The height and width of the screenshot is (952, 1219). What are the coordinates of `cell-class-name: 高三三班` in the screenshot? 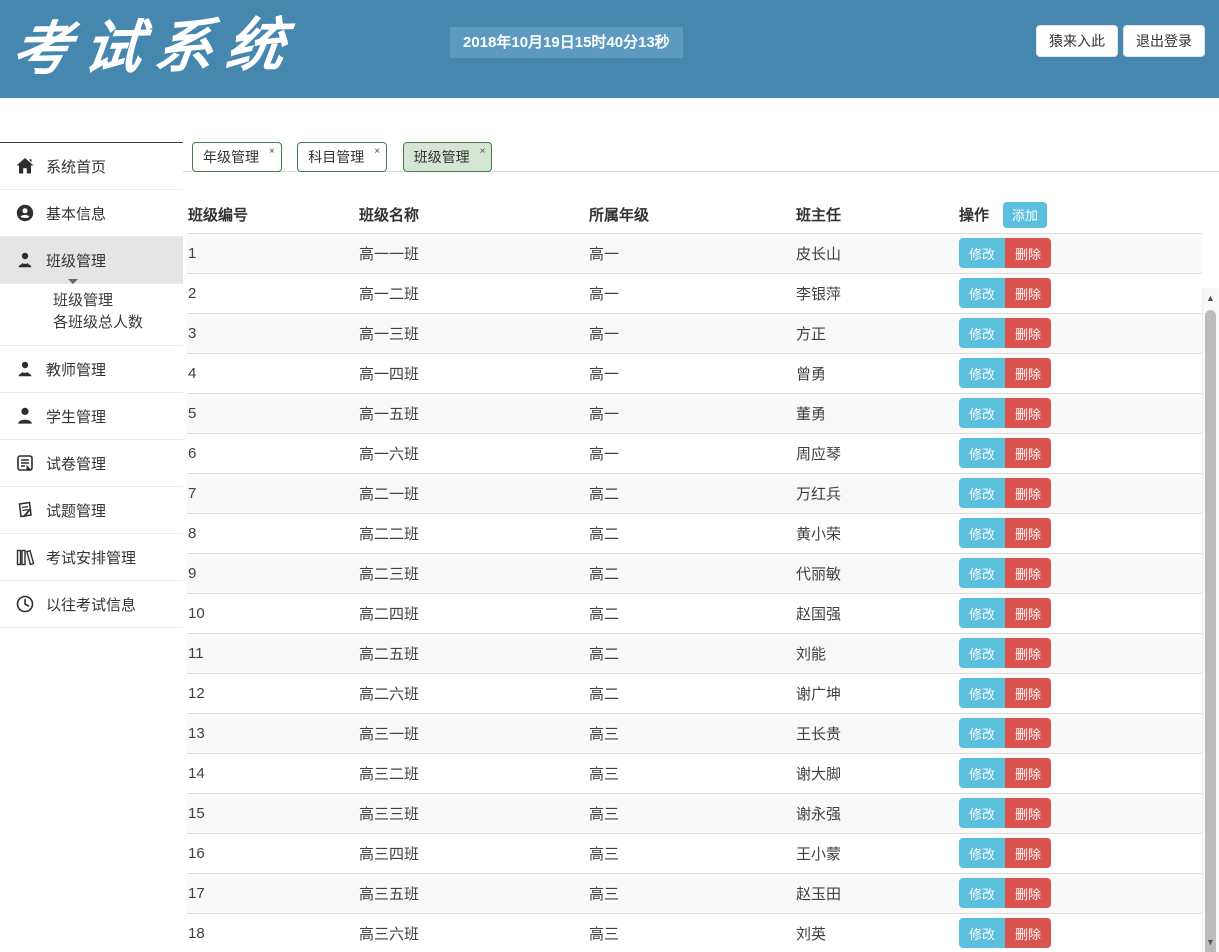 It's located at (473, 812).